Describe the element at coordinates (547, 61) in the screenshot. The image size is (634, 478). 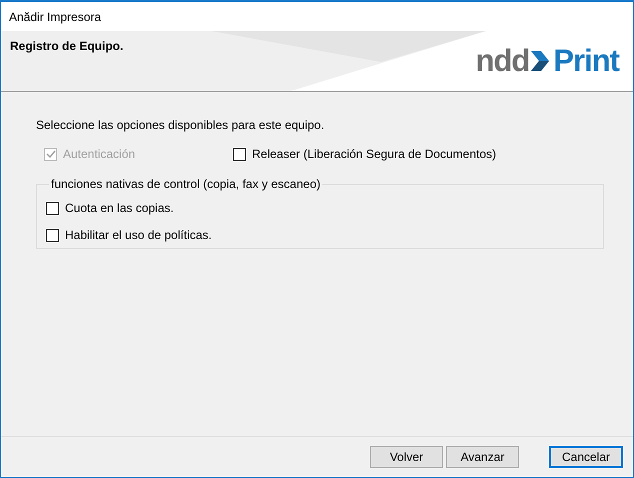
I see `logo: ndd Print` at that location.